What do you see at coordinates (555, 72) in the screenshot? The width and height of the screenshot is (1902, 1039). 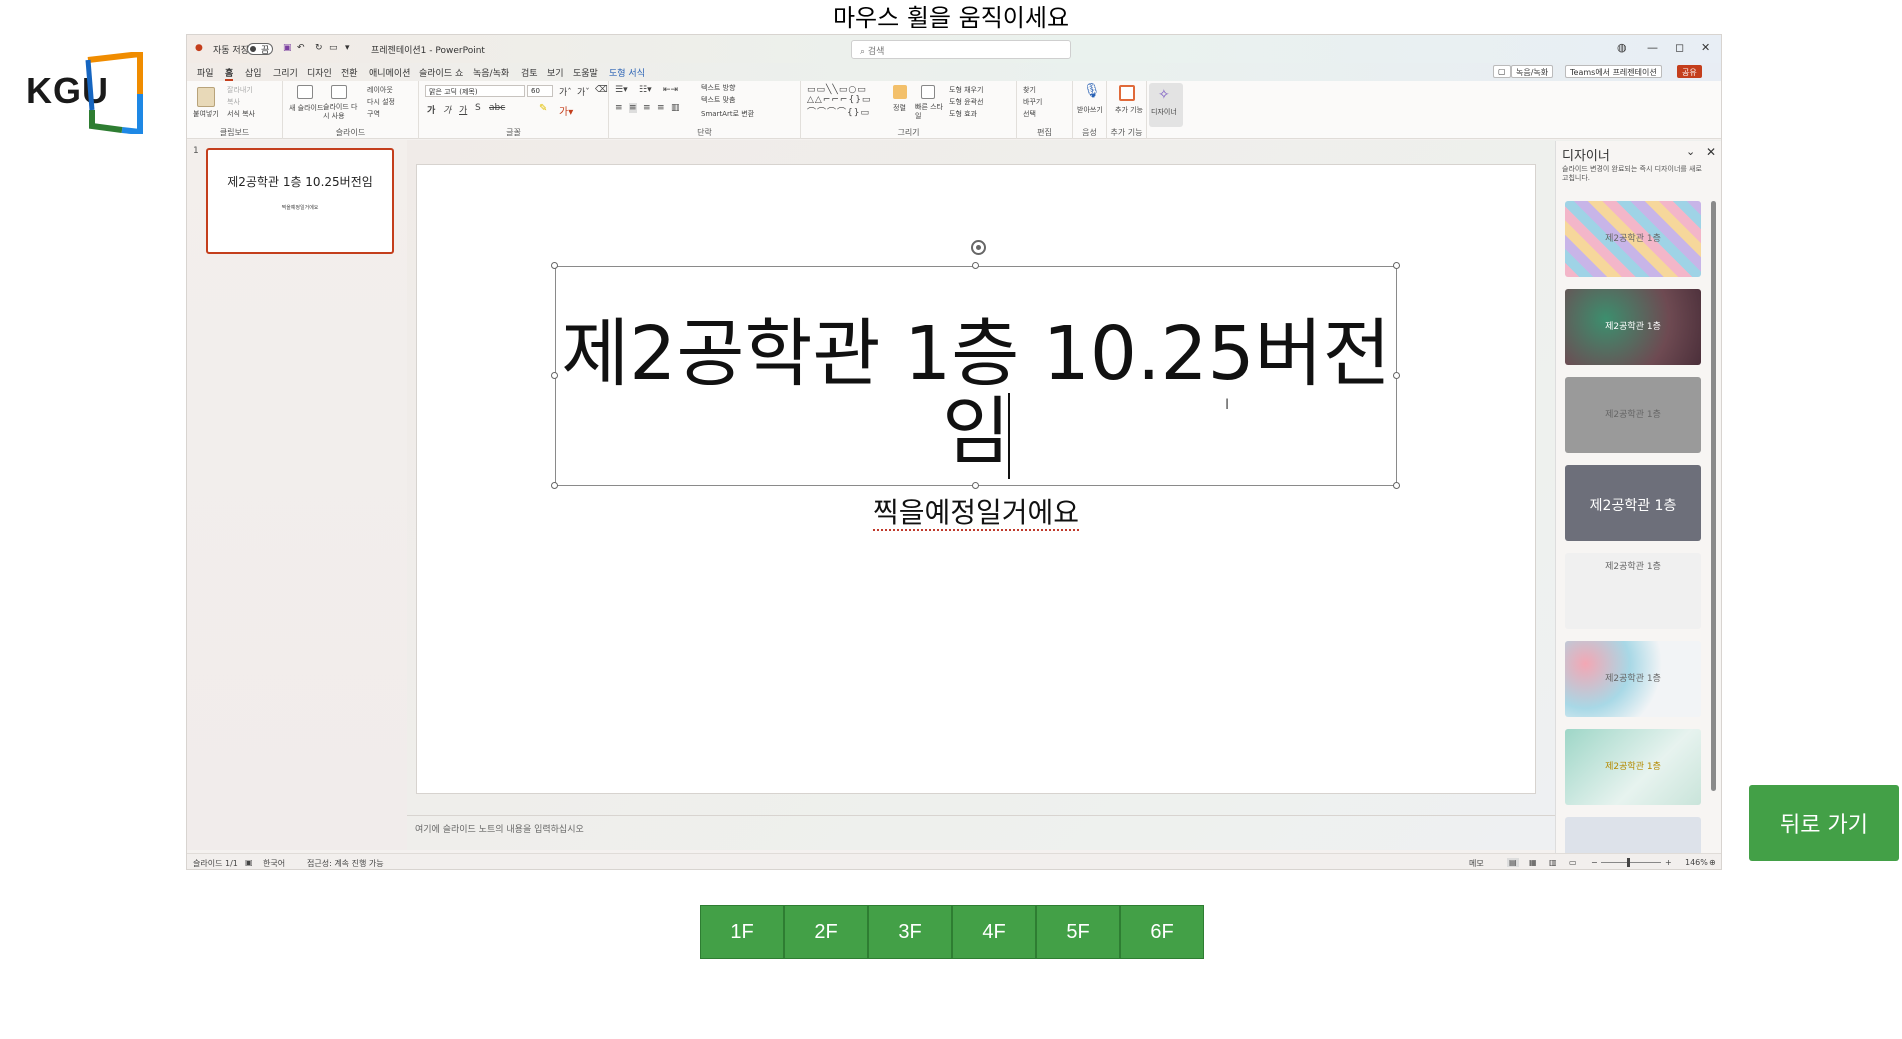 I see `menu-view: 보기` at bounding box center [555, 72].